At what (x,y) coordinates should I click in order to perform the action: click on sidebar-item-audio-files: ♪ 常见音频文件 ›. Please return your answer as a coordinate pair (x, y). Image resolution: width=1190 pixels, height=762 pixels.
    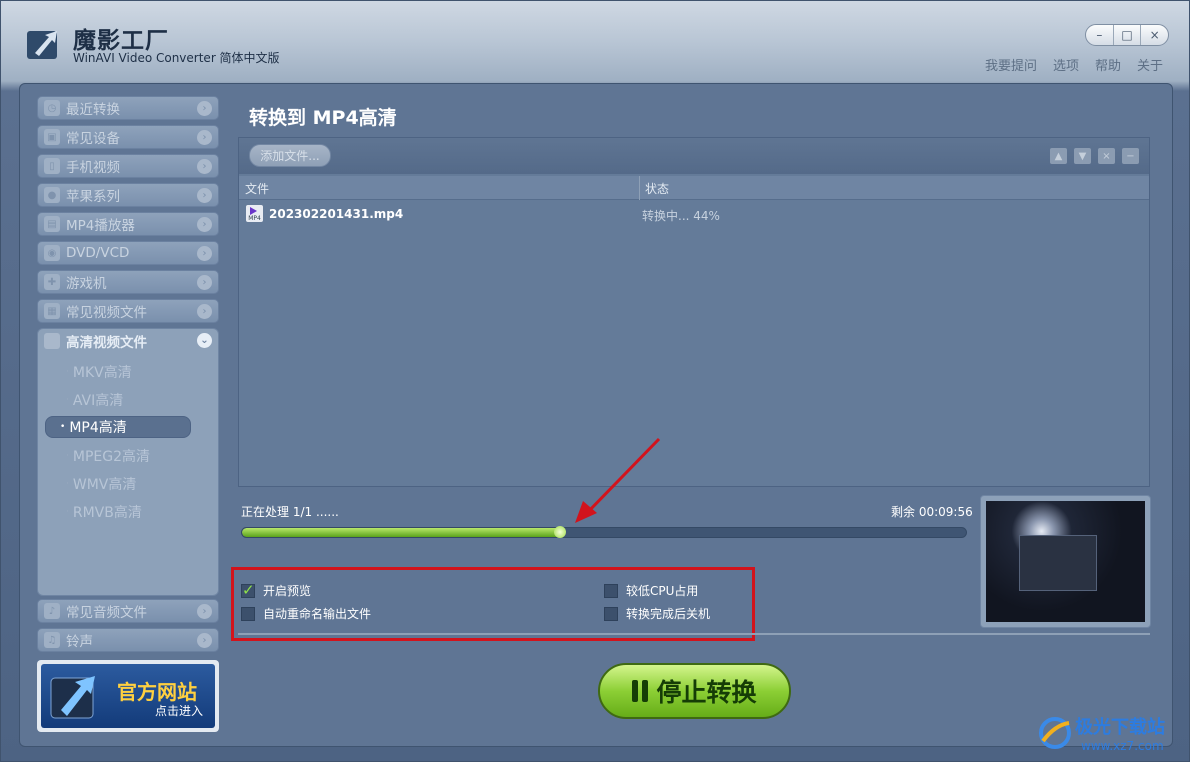
    Looking at the image, I should click on (128, 611).